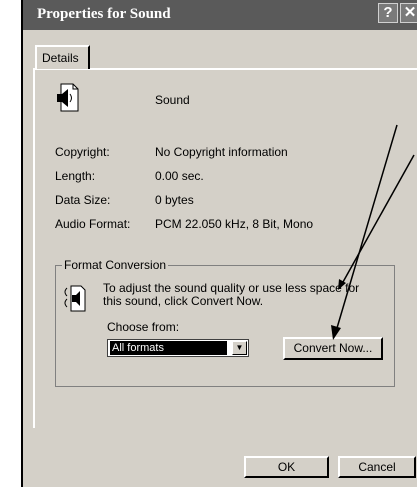  Describe the element at coordinates (83, 200) in the screenshot. I see `data-size-label: Data Size:` at that location.